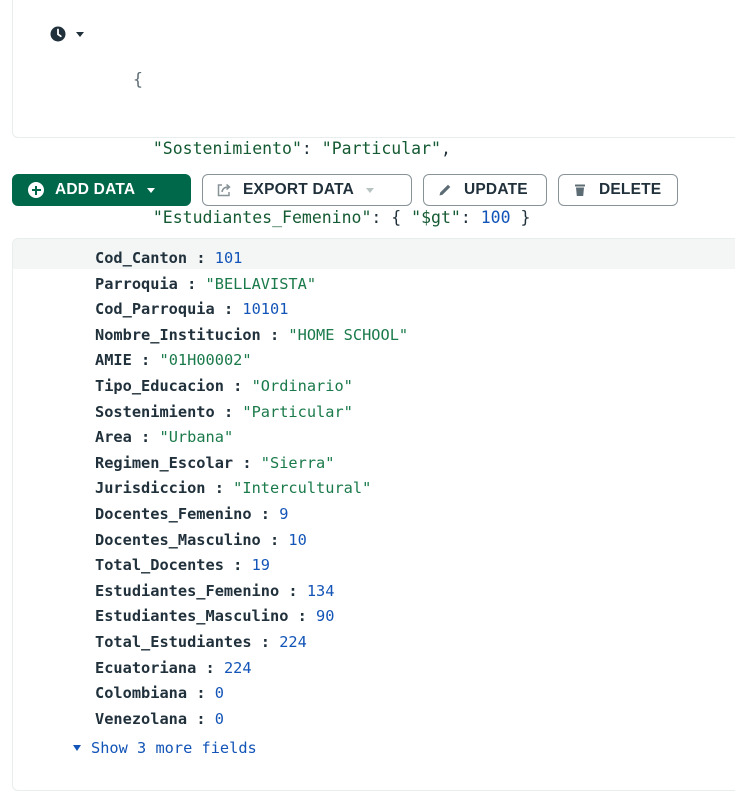 The width and height of the screenshot is (735, 794). I want to click on field-key: Estudiantes_Femenino, so click(187, 590).